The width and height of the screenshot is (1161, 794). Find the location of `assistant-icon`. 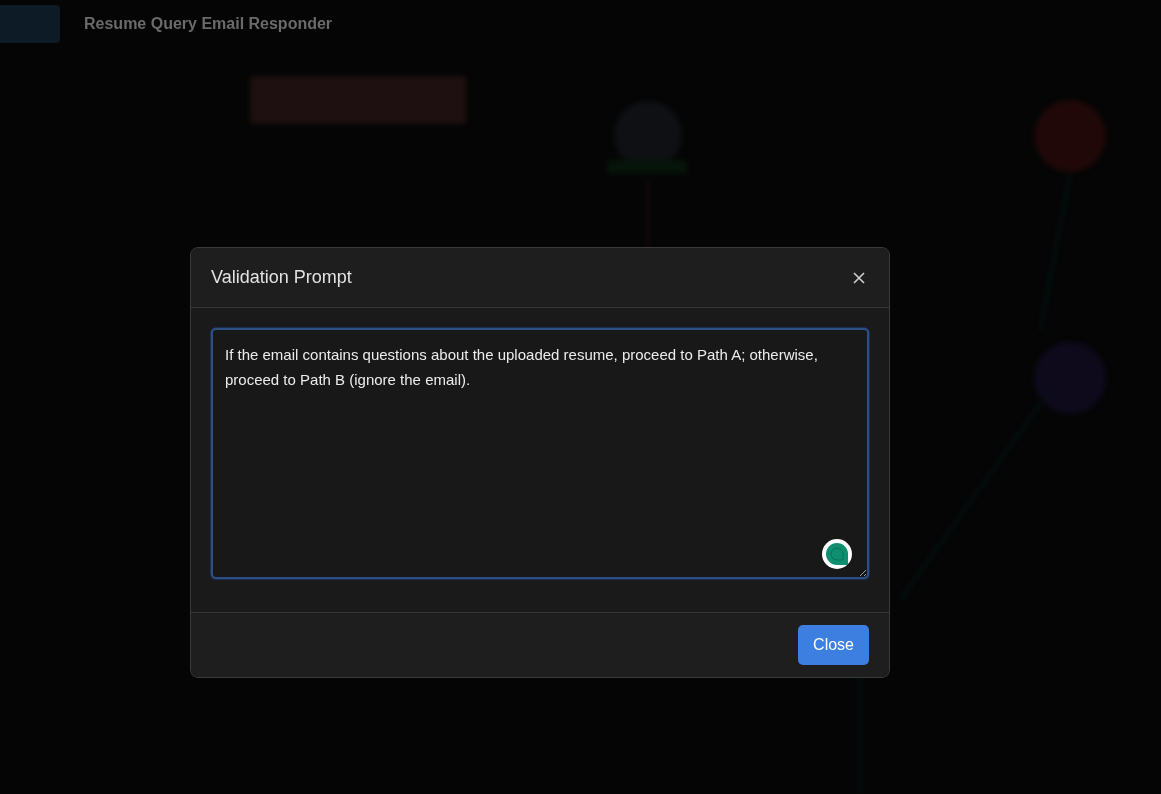

assistant-icon is located at coordinates (837, 554).